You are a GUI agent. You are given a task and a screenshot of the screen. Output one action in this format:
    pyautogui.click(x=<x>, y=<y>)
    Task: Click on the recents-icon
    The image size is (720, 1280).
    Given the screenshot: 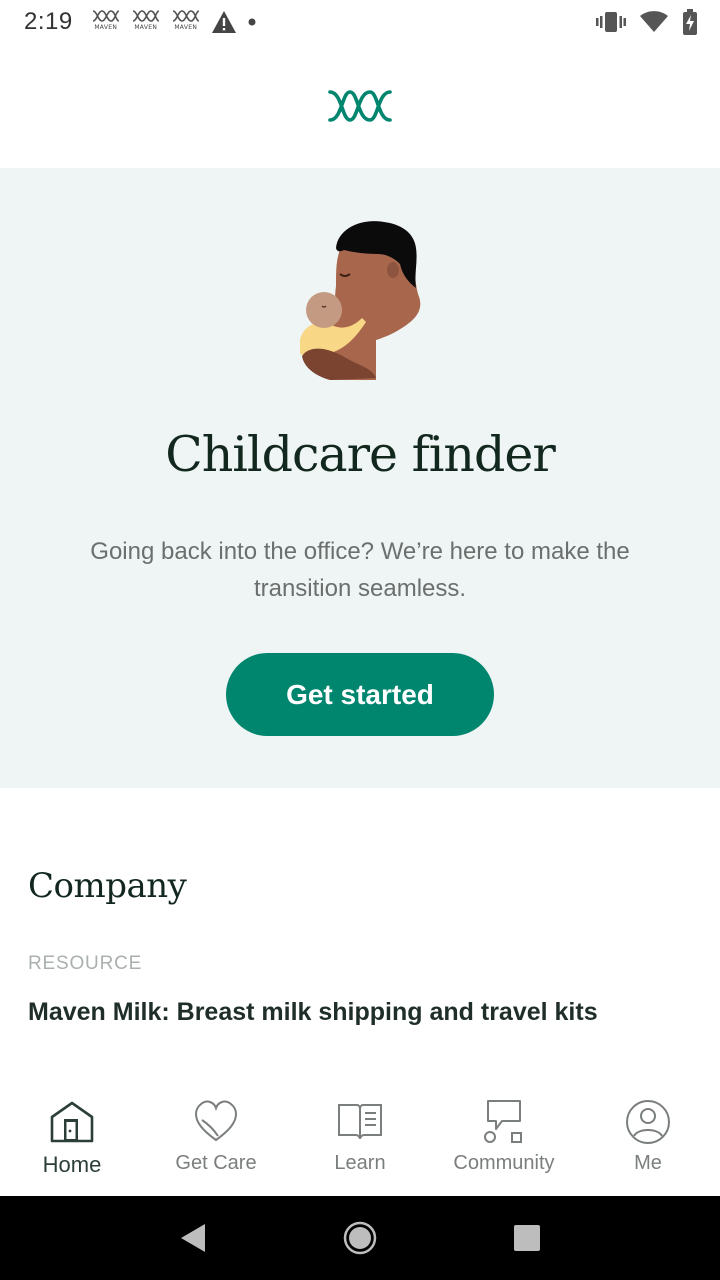 What is the action you would take?
    pyautogui.click(x=527, y=1238)
    